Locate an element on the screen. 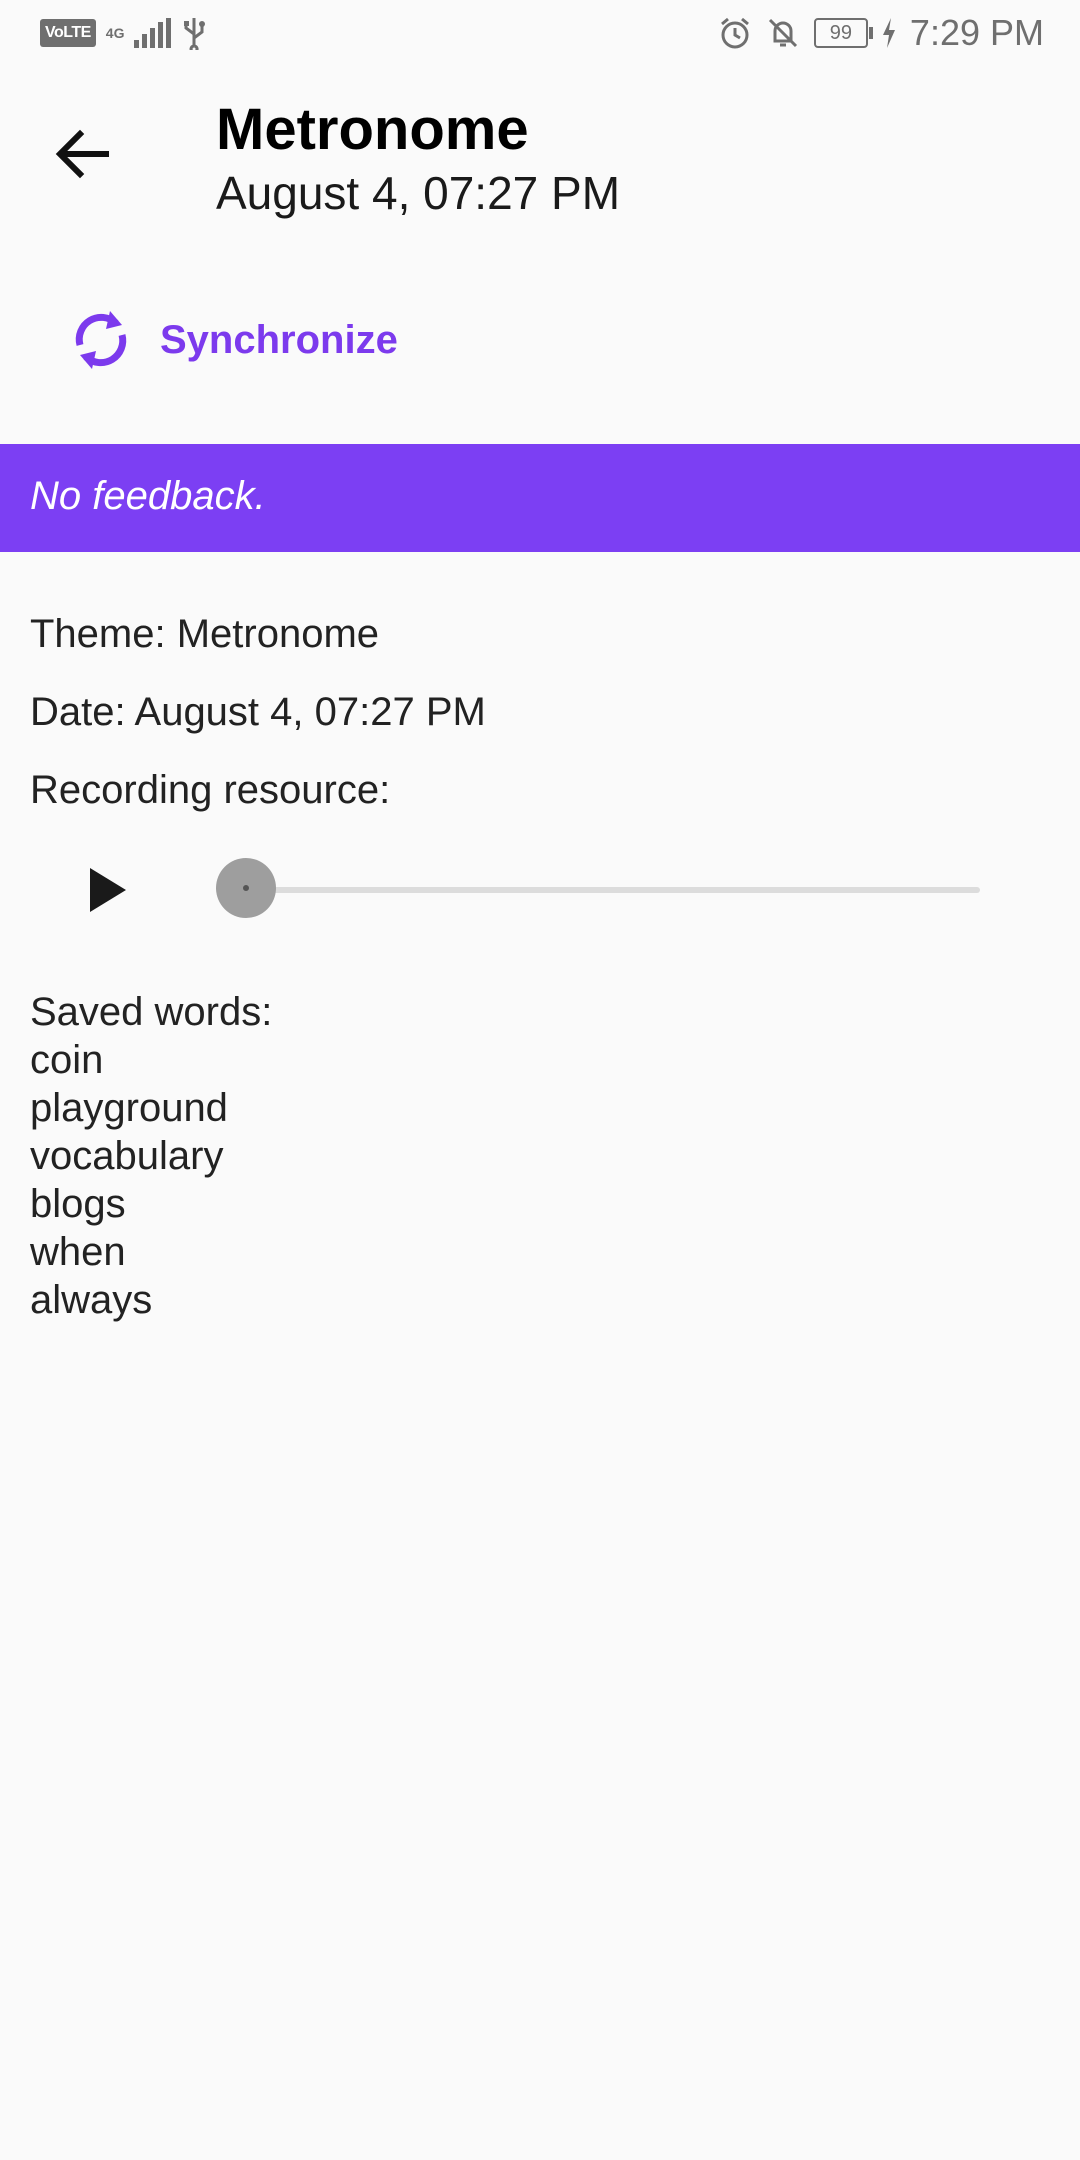 The height and width of the screenshot is (2160, 1080). page-subtitle: August 4, 07:27 PM is located at coordinates (418, 193).